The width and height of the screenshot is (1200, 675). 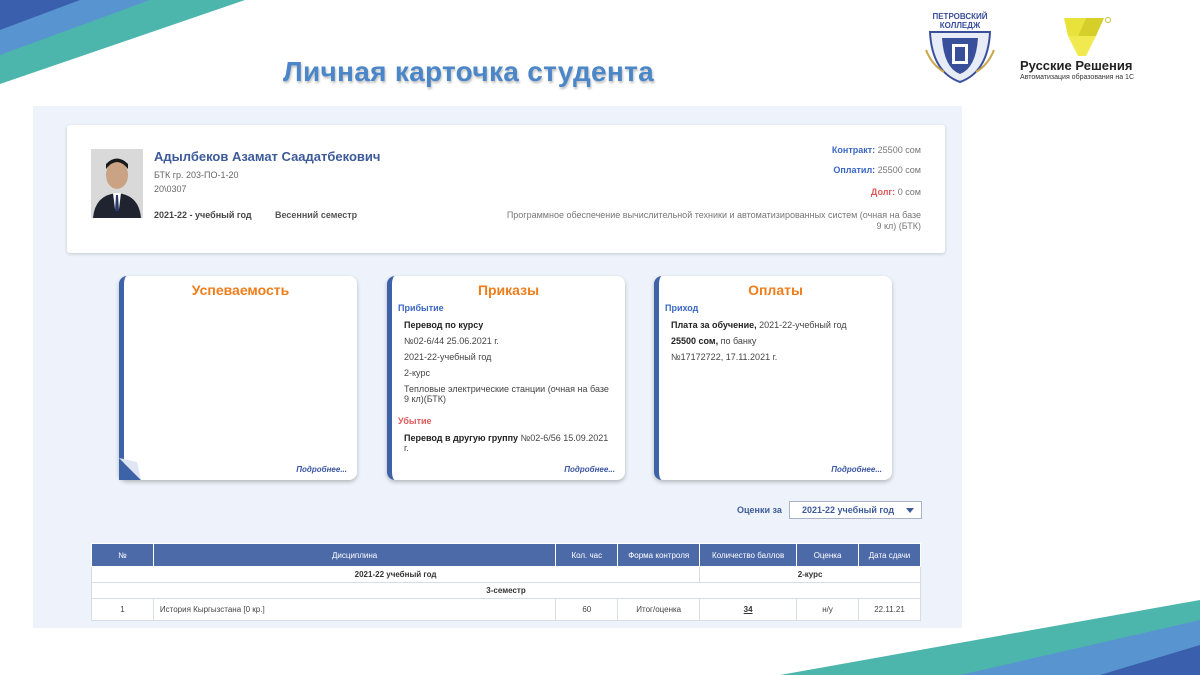 I want to click on paid-label: Оплатил:, so click(x=854, y=170).